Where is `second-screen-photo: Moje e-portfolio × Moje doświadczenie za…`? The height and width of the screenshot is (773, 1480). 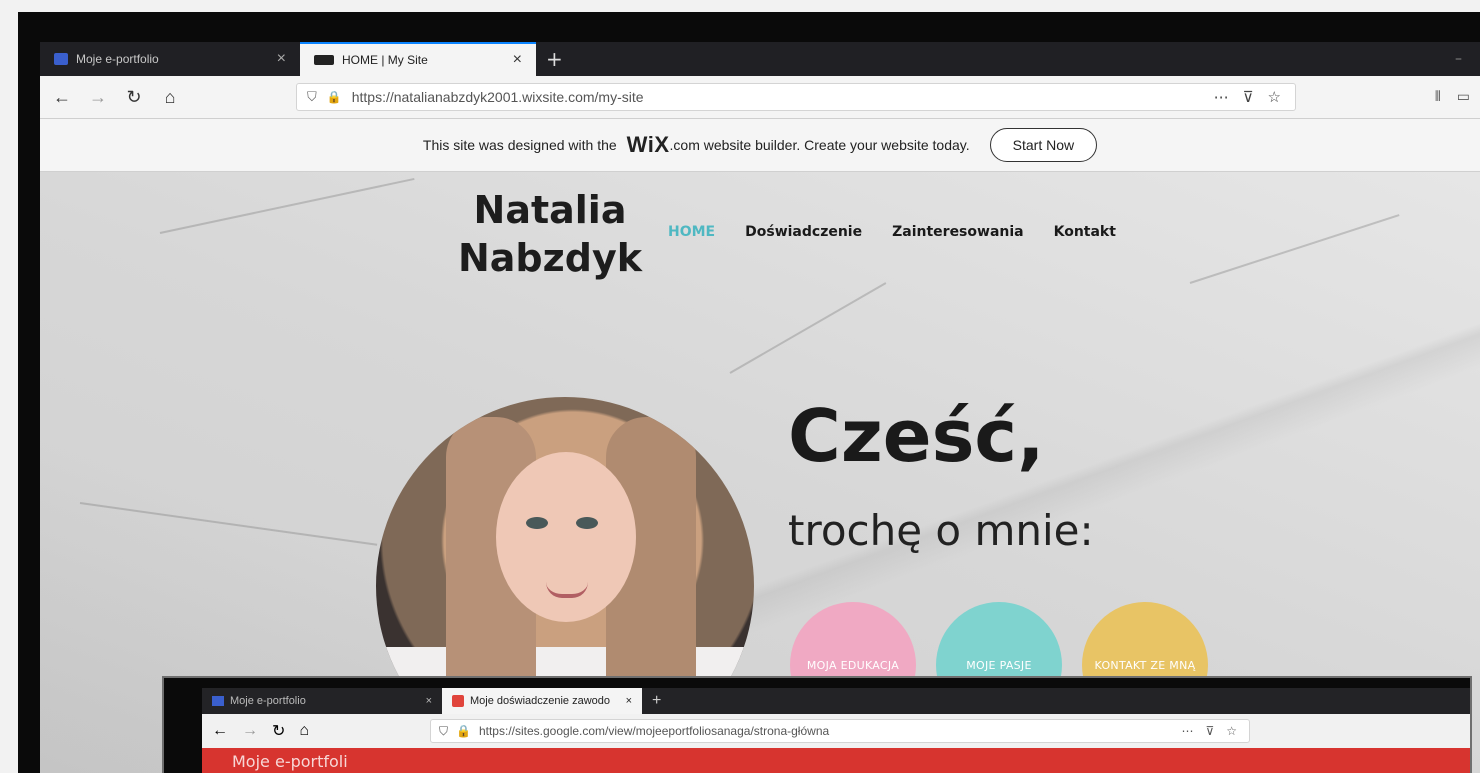 second-screen-photo: Moje e-portfolio × Moje doświadczenie za… is located at coordinates (817, 724).